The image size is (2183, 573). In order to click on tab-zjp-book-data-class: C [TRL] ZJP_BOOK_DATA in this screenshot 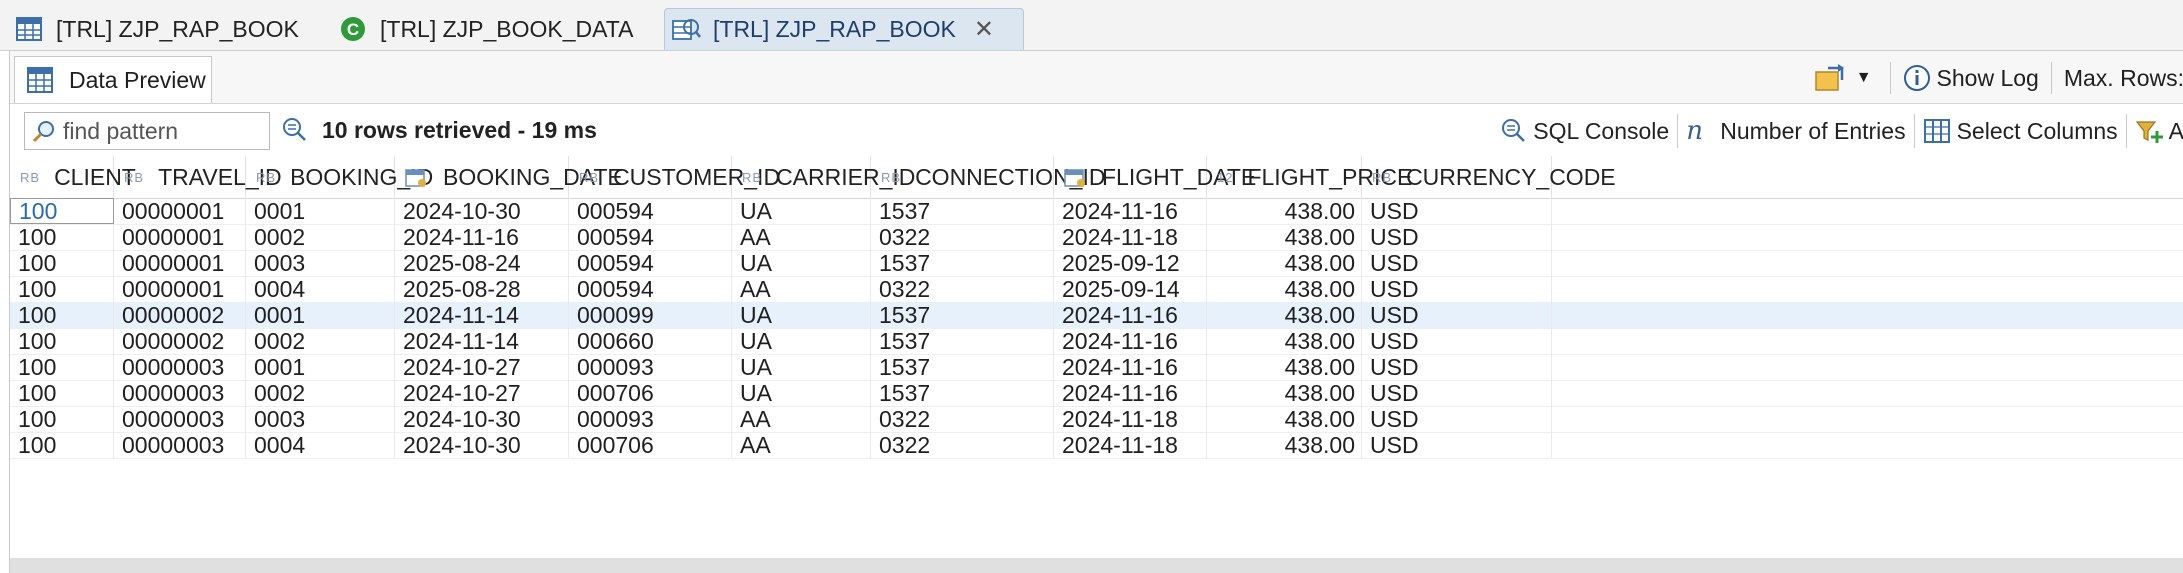, I will do `click(485, 29)`.